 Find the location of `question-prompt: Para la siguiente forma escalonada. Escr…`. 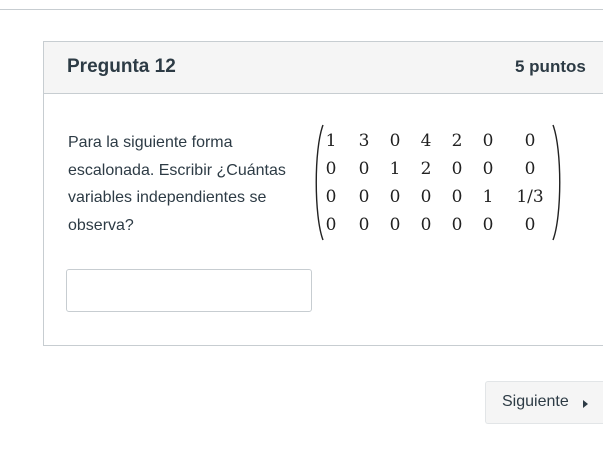

question-prompt: Para la siguiente forma escalonada. Escr… is located at coordinates (177, 184).